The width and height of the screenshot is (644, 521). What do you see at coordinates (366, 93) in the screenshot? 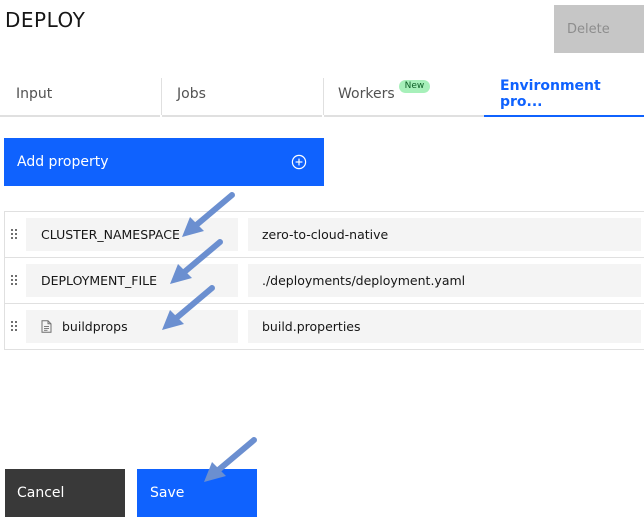
I see `tab-label: Workers` at bounding box center [366, 93].